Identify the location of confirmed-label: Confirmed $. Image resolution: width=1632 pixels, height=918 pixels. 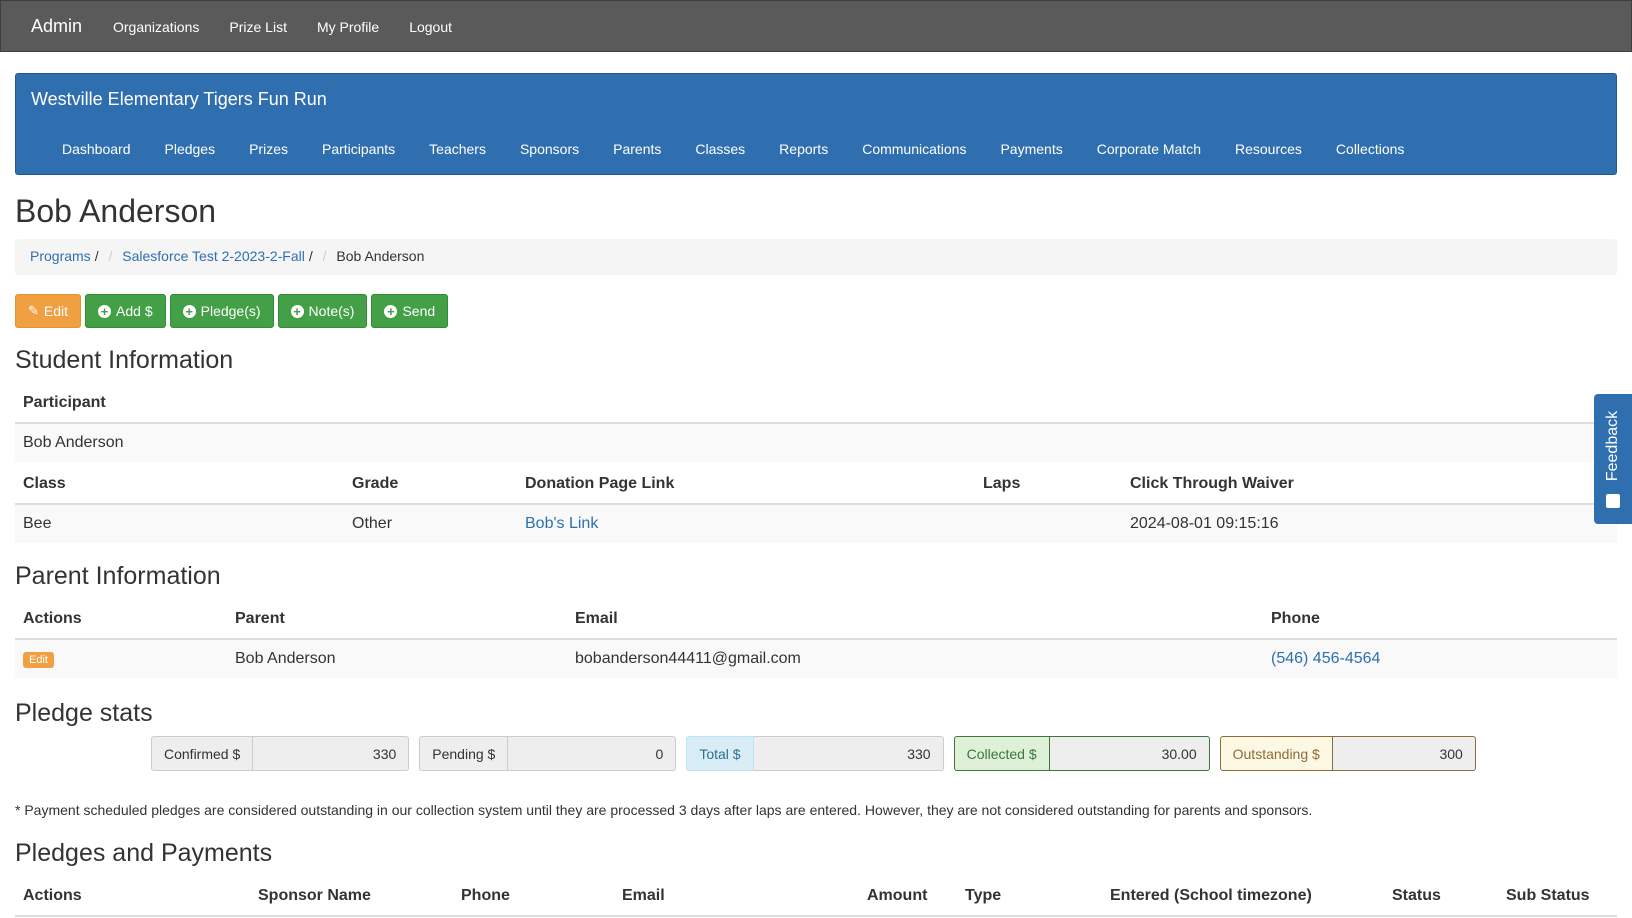
(202, 753).